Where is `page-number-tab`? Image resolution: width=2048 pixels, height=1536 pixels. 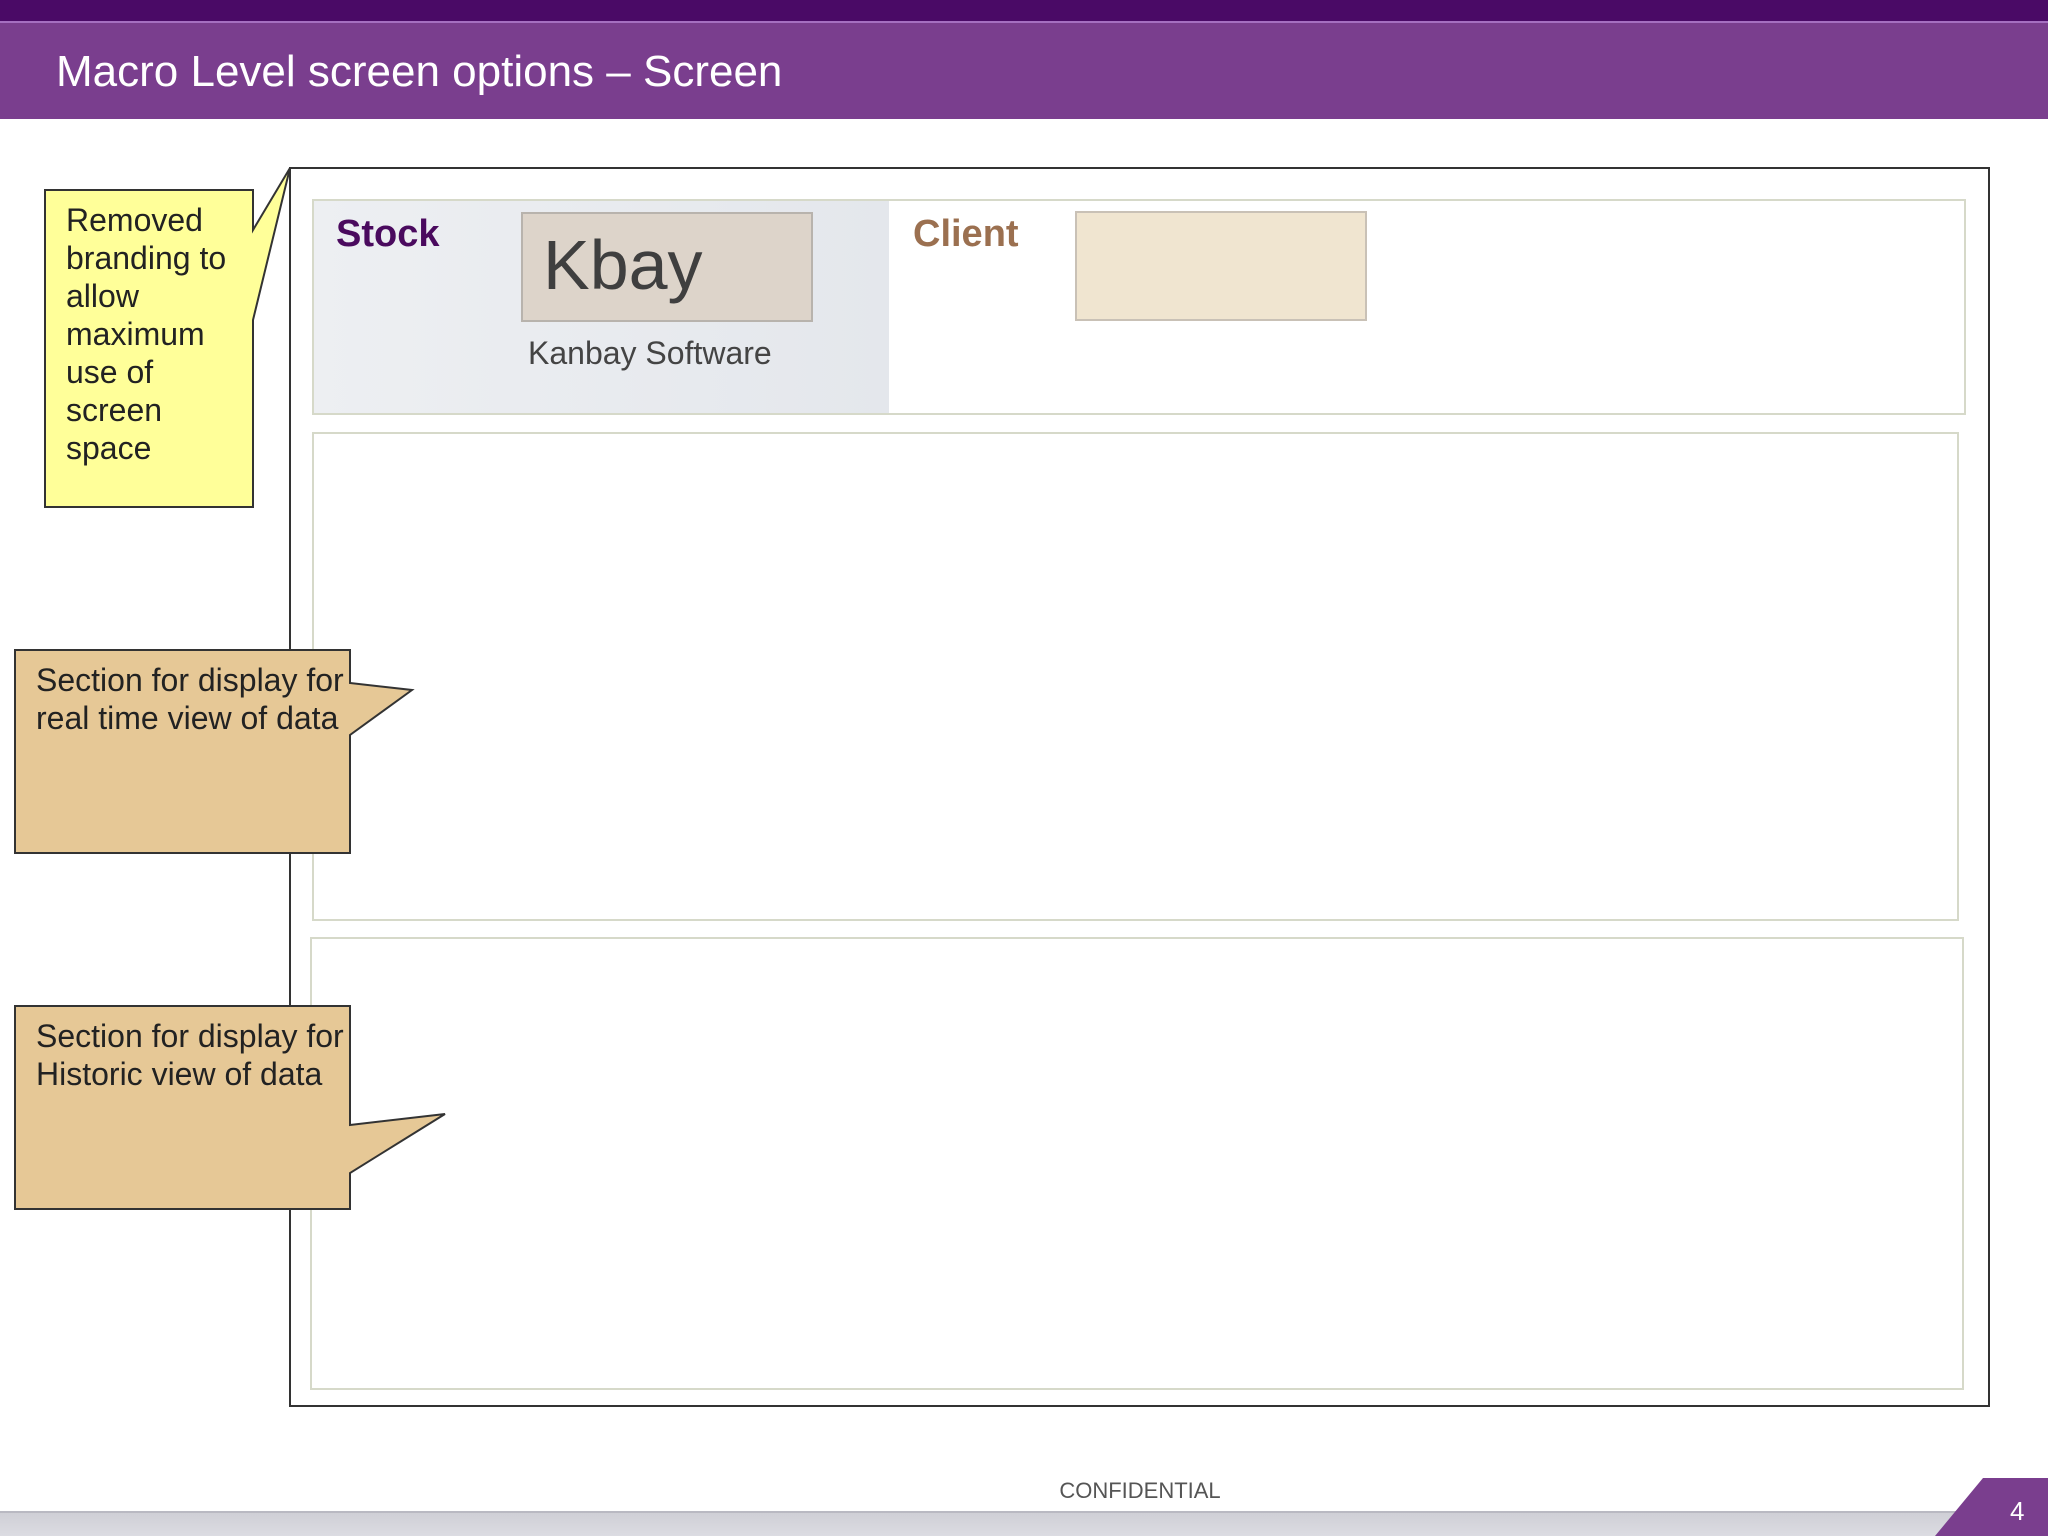
page-number-tab is located at coordinates (1991, 1507).